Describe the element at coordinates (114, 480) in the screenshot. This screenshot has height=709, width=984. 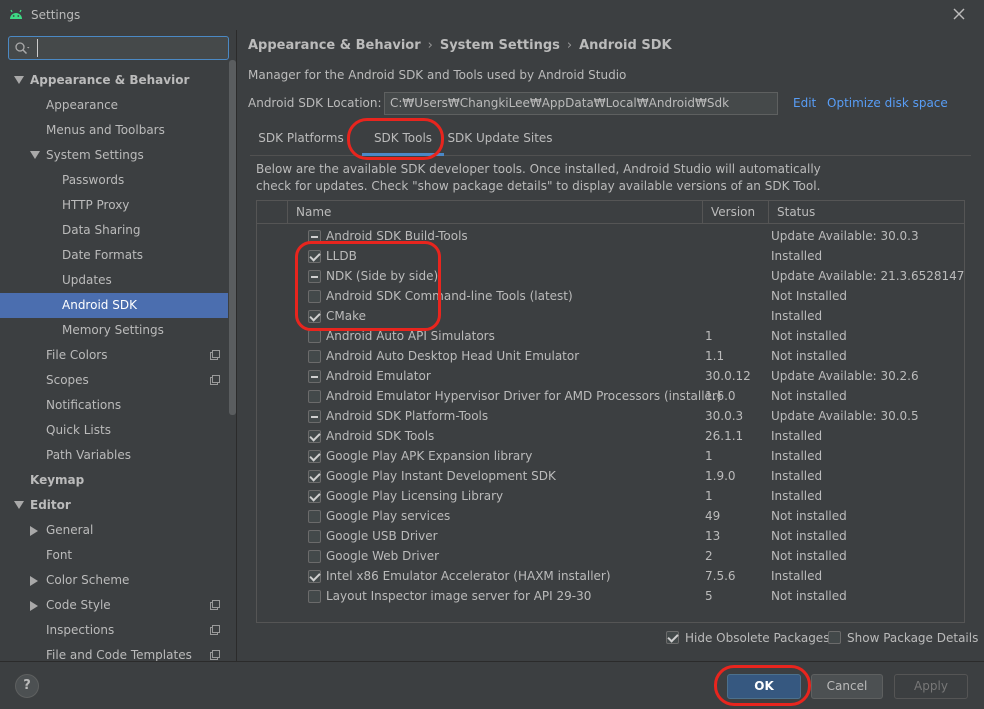
I see `sidebar-item-keymap: Keymap` at that location.